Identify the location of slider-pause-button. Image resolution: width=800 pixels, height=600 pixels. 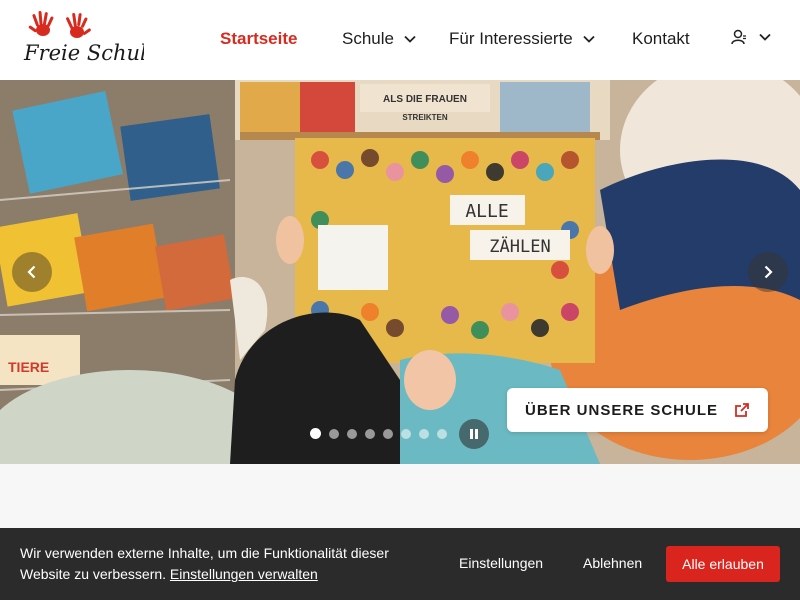
(474, 434).